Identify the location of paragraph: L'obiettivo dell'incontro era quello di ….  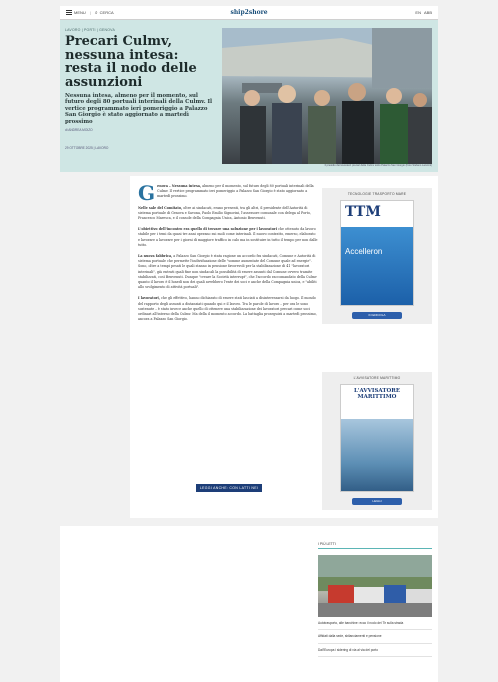
(228, 237).